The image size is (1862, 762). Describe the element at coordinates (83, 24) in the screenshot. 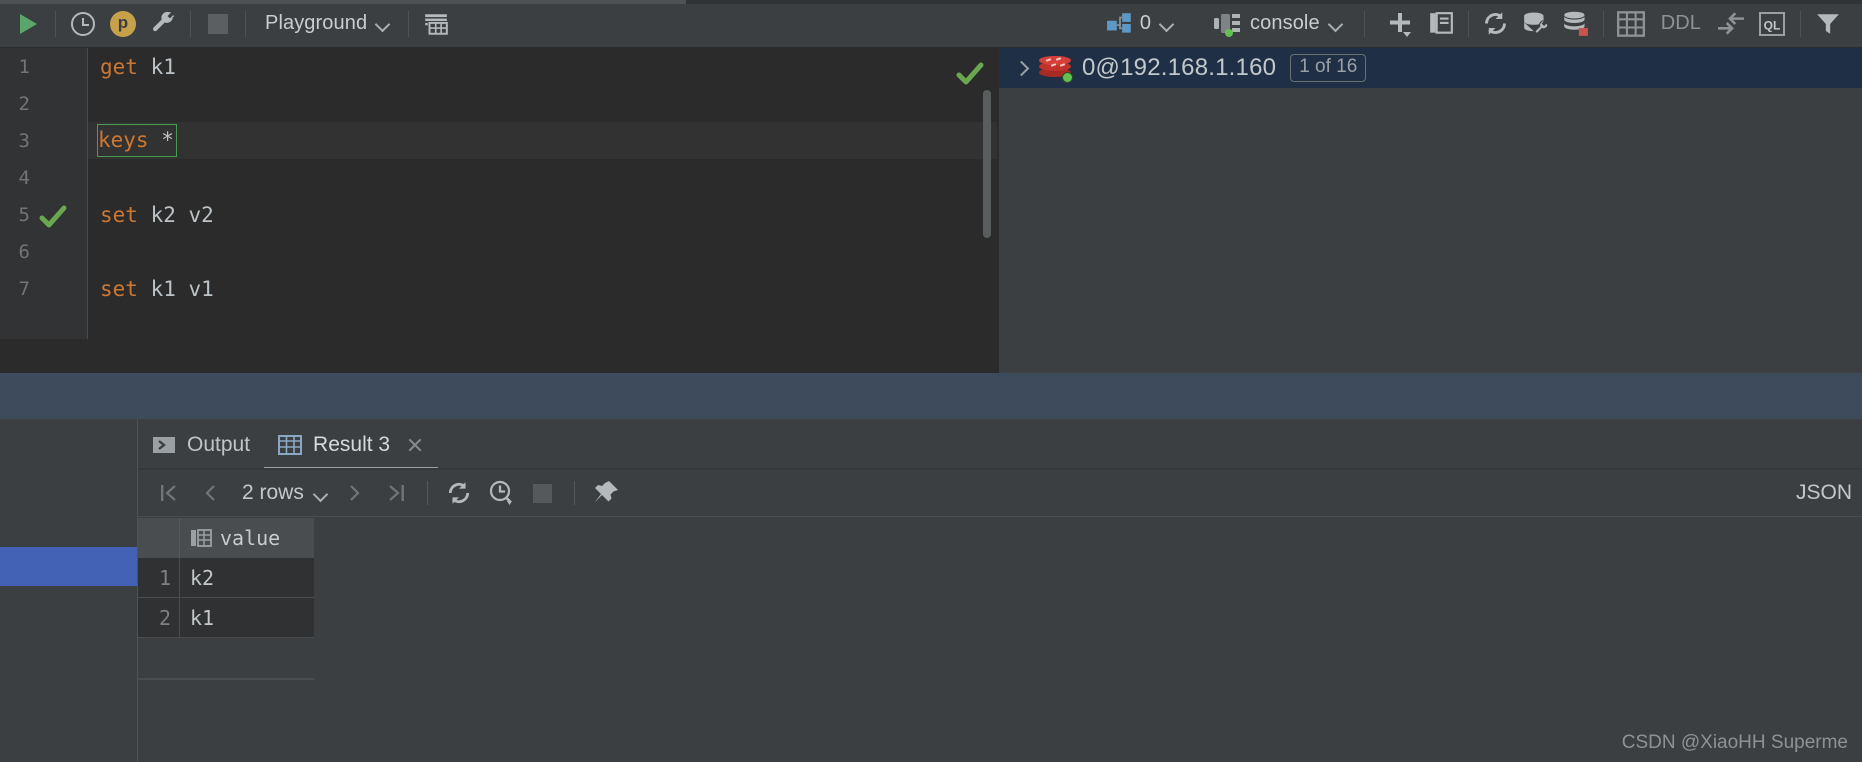

I see `history-button` at that location.